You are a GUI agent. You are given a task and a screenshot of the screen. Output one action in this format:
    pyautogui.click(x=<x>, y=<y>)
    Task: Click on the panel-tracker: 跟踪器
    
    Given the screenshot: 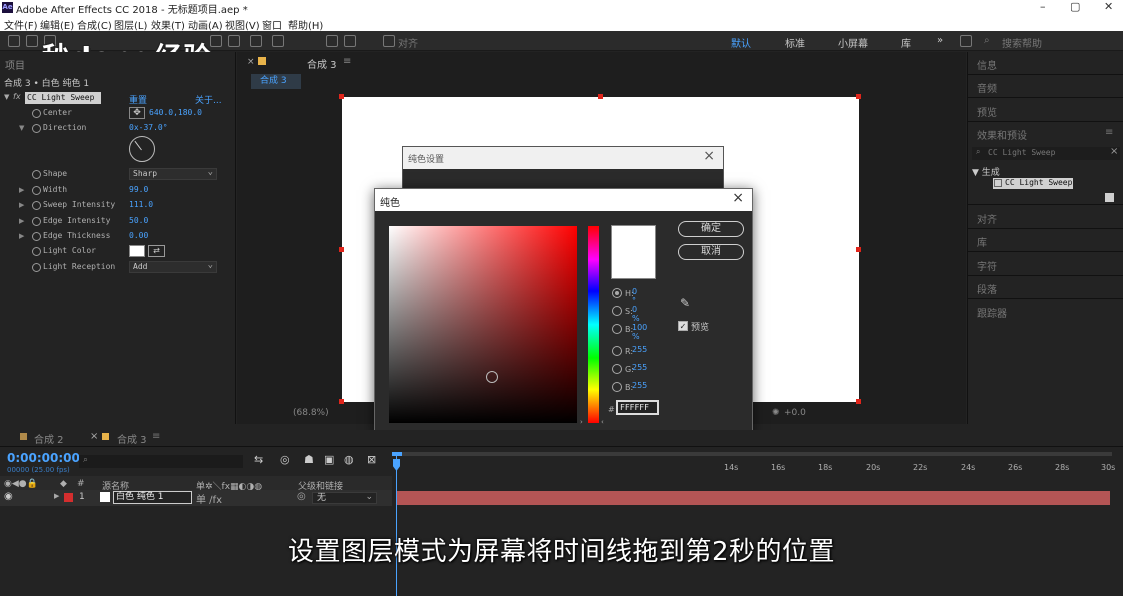 What is the action you would take?
    pyautogui.click(x=992, y=312)
    